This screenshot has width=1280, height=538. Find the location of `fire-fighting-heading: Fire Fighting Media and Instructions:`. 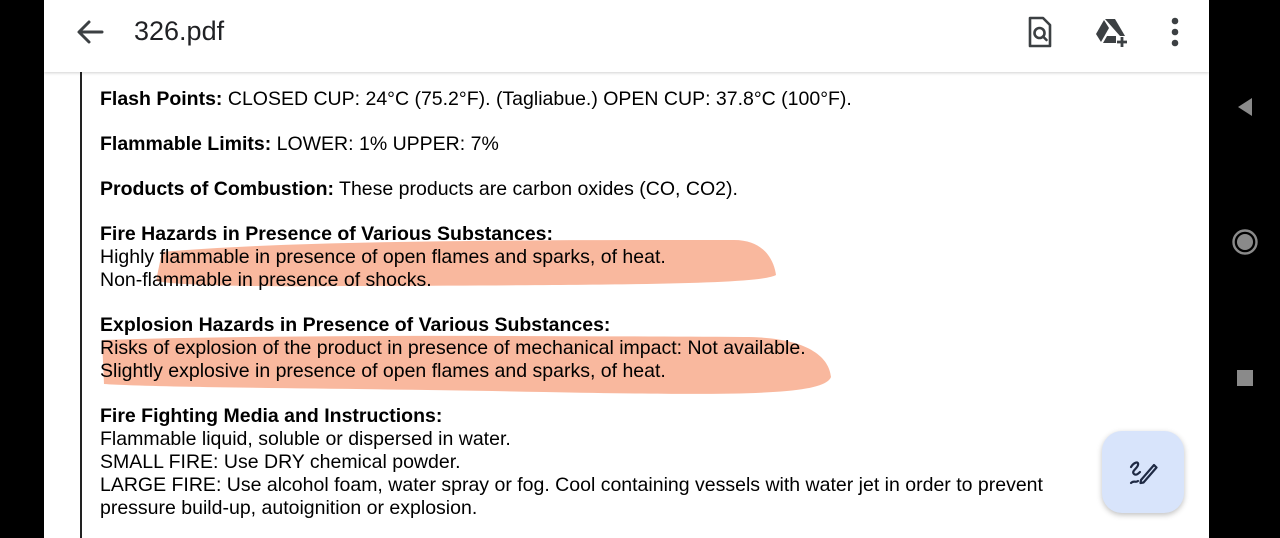

fire-fighting-heading: Fire Fighting Media and Instructions: is located at coordinates (271, 416).